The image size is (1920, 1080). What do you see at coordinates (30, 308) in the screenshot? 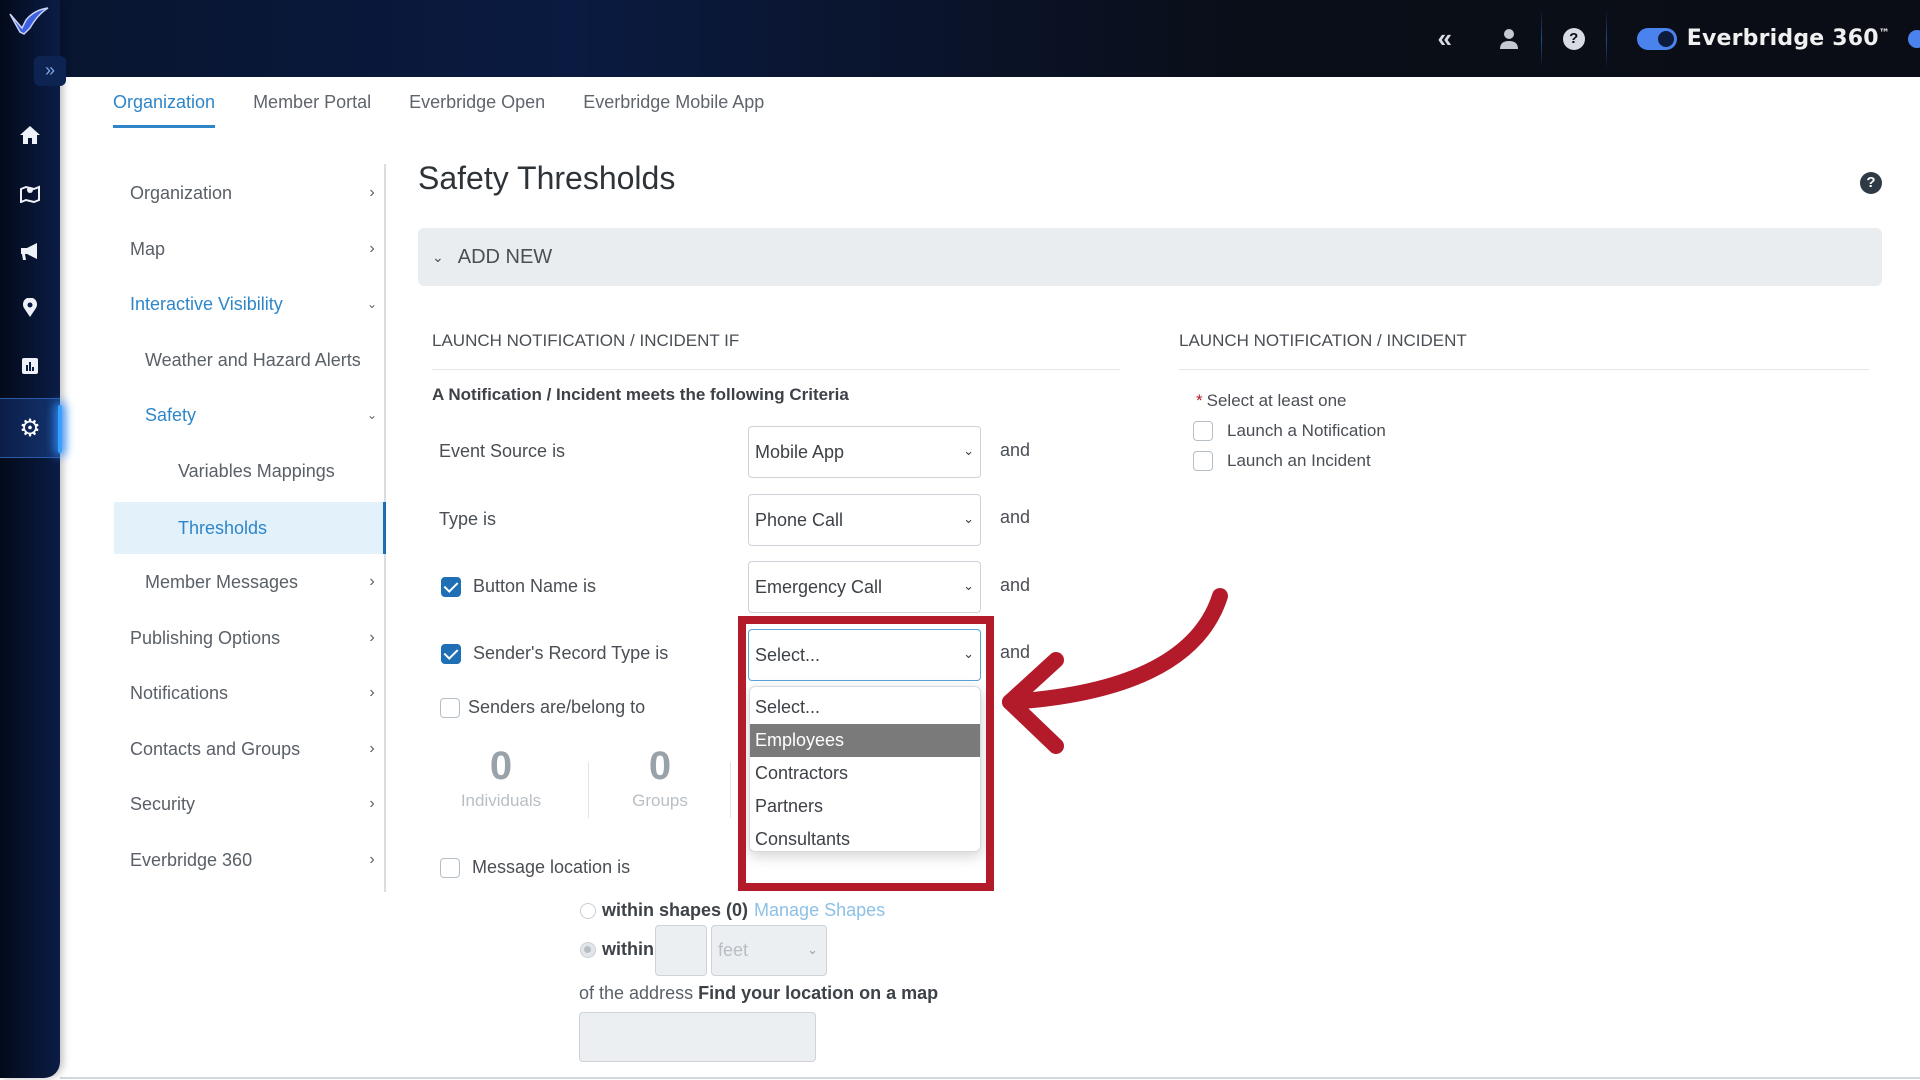
I see `rail-location` at bounding box center [30, 308].